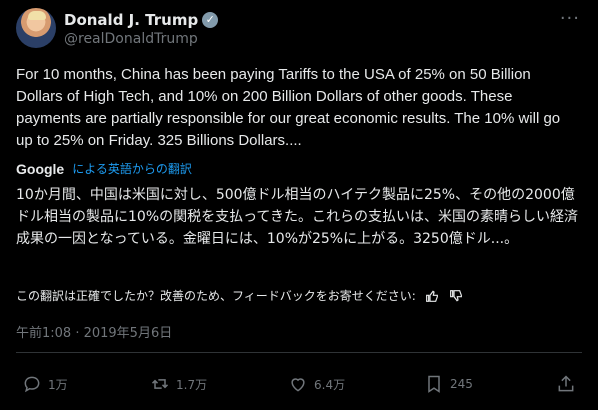 This screenshot has height=410, width=598. I want to click on like-count: 6.4万, so click(330, 384).